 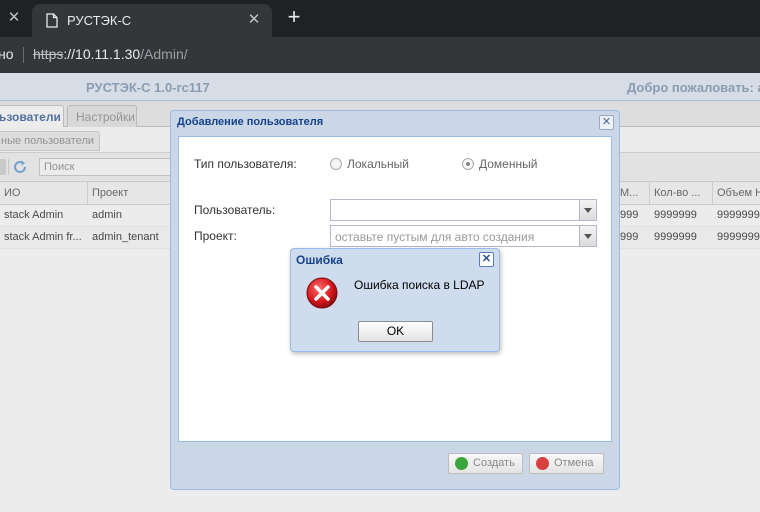 What do you see at coordinates (245, 164) in the screenshot?
I see `user-type-label: Тип пользователя:` at bounding box center [245, 164].